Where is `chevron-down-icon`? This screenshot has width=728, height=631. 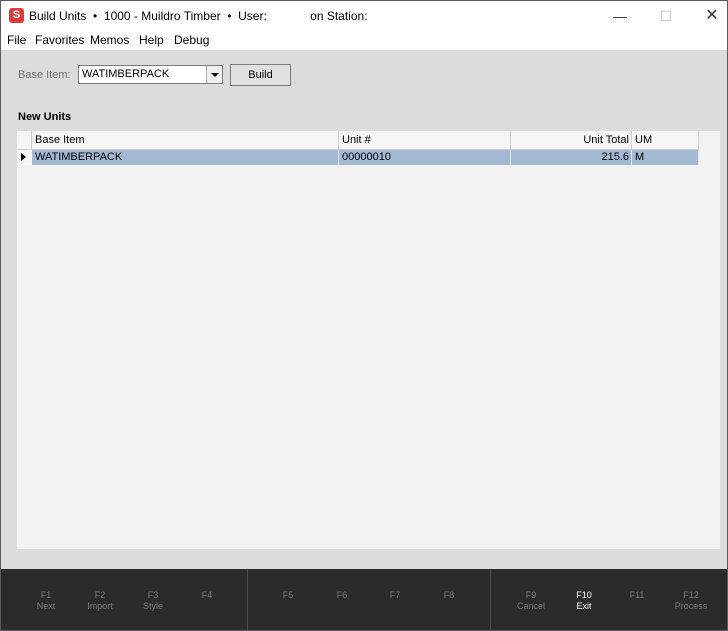
chevron-down-icon is located at coordinates (214, 74).